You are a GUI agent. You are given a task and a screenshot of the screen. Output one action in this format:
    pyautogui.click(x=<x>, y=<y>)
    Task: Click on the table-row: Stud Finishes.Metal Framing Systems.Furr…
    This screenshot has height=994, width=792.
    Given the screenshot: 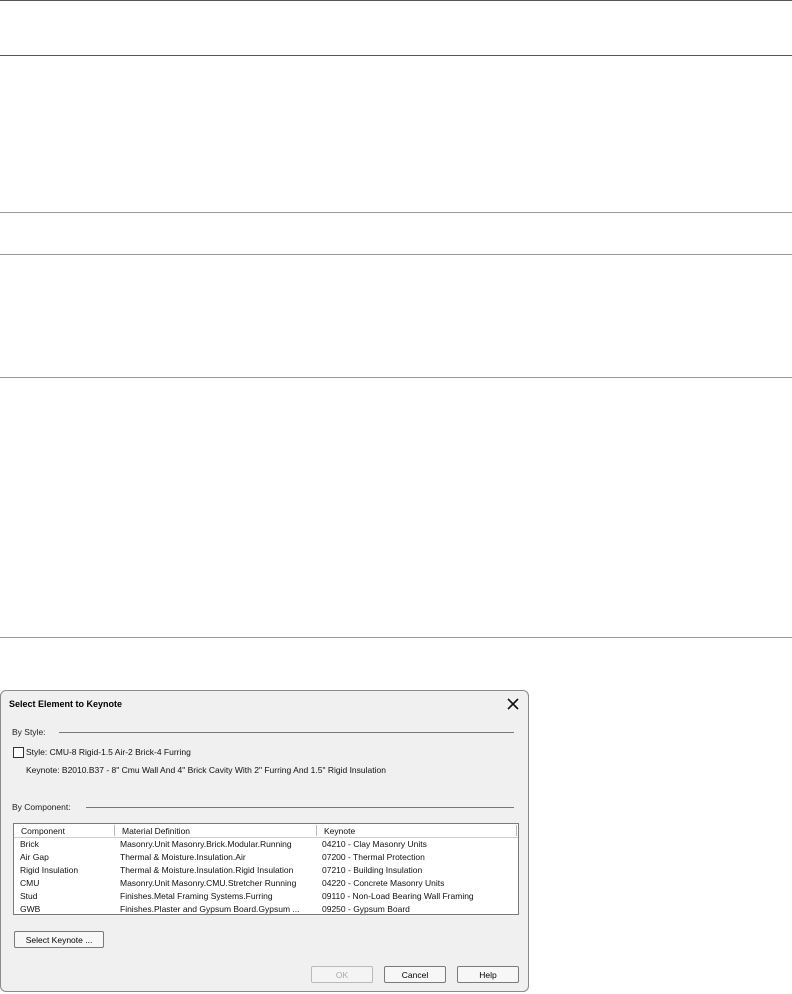 What is the action you would take?
    pyautogui.click(x=266, y=896)
    